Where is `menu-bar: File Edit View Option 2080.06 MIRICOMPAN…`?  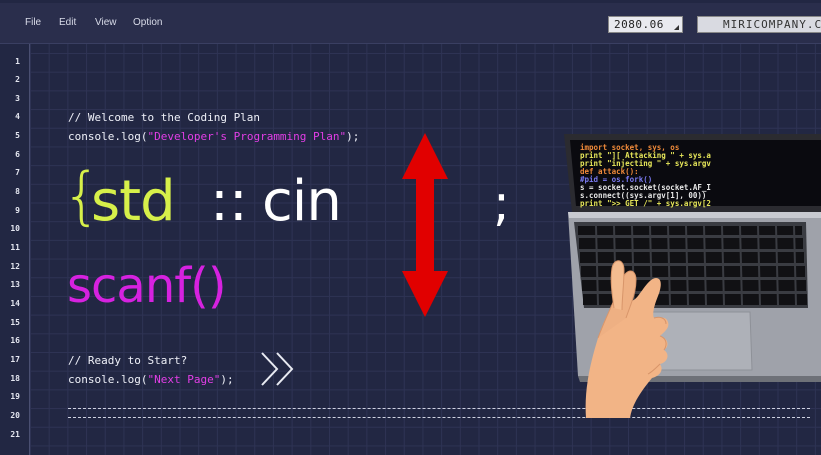 menu-bar: File Edit View Option 2080.06 MIRICOMPAN… is located at coordinates (410, 23).